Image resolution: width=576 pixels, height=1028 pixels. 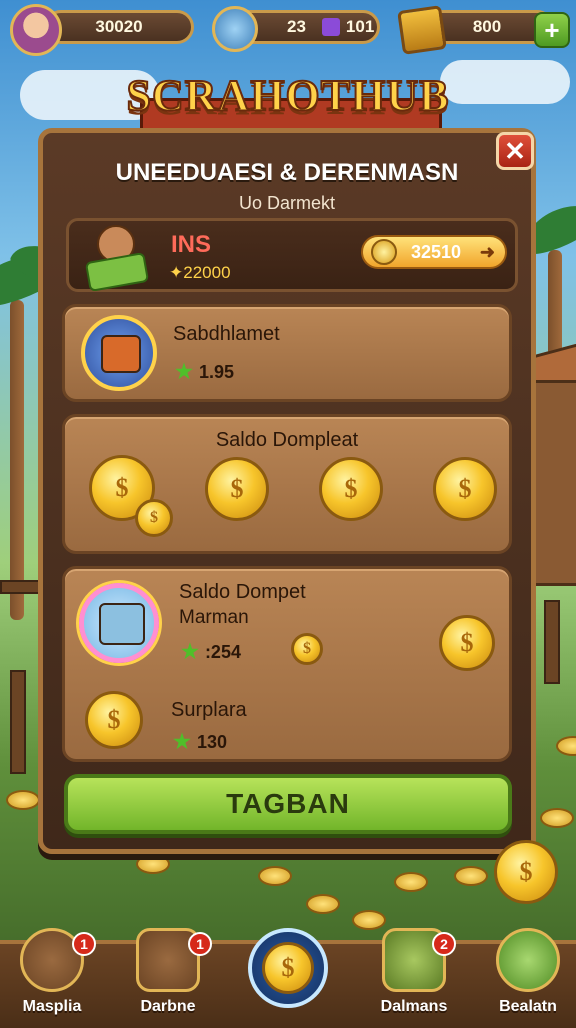 What do you see at coordinates (528, 1006) in the screenshot?
I see `nav-label: Bealatn` at bounding box center [528, 1006].